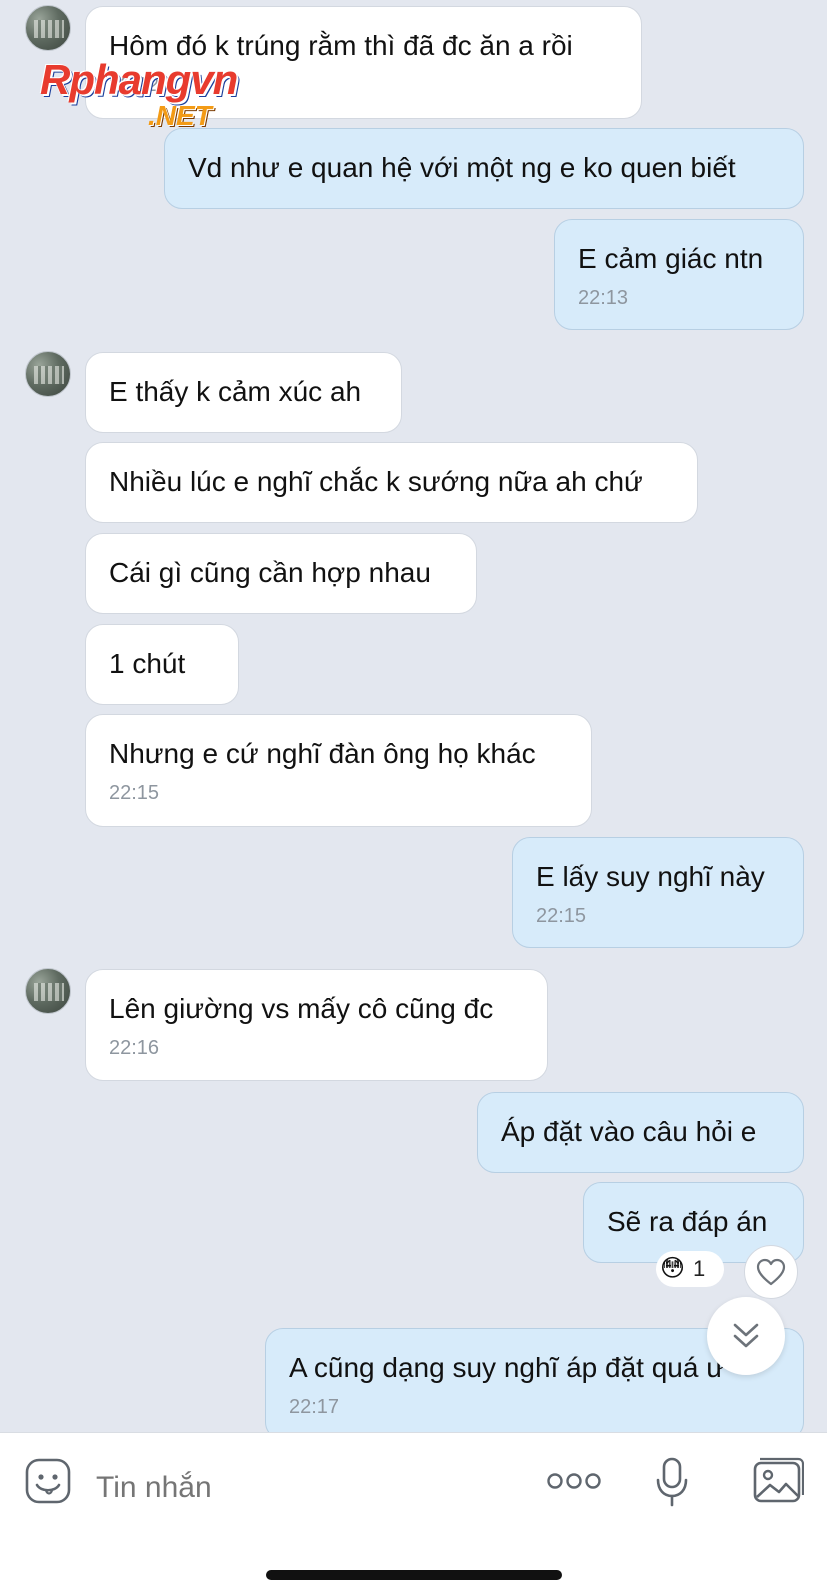 This screenshot has width=827, height=1596. Describe the element at coordinates (147, 663) in the screenshot. I see `message-text: 1 chút` at that location.